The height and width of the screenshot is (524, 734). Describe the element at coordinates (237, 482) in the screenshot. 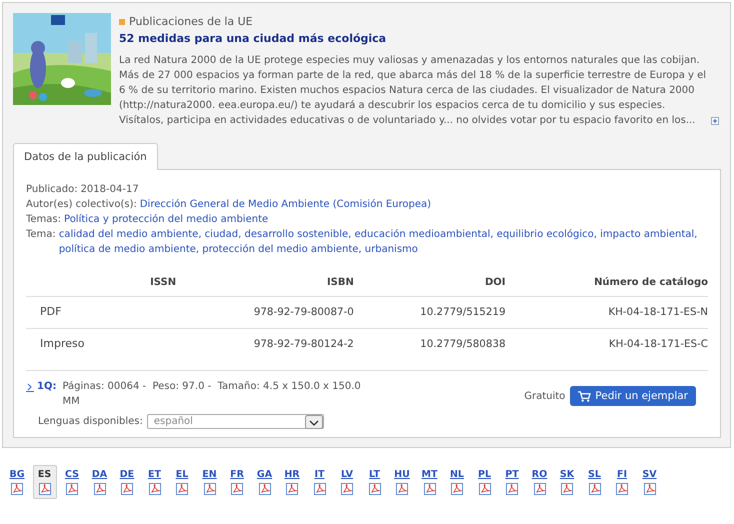

I see `language-option: FR` at that location.